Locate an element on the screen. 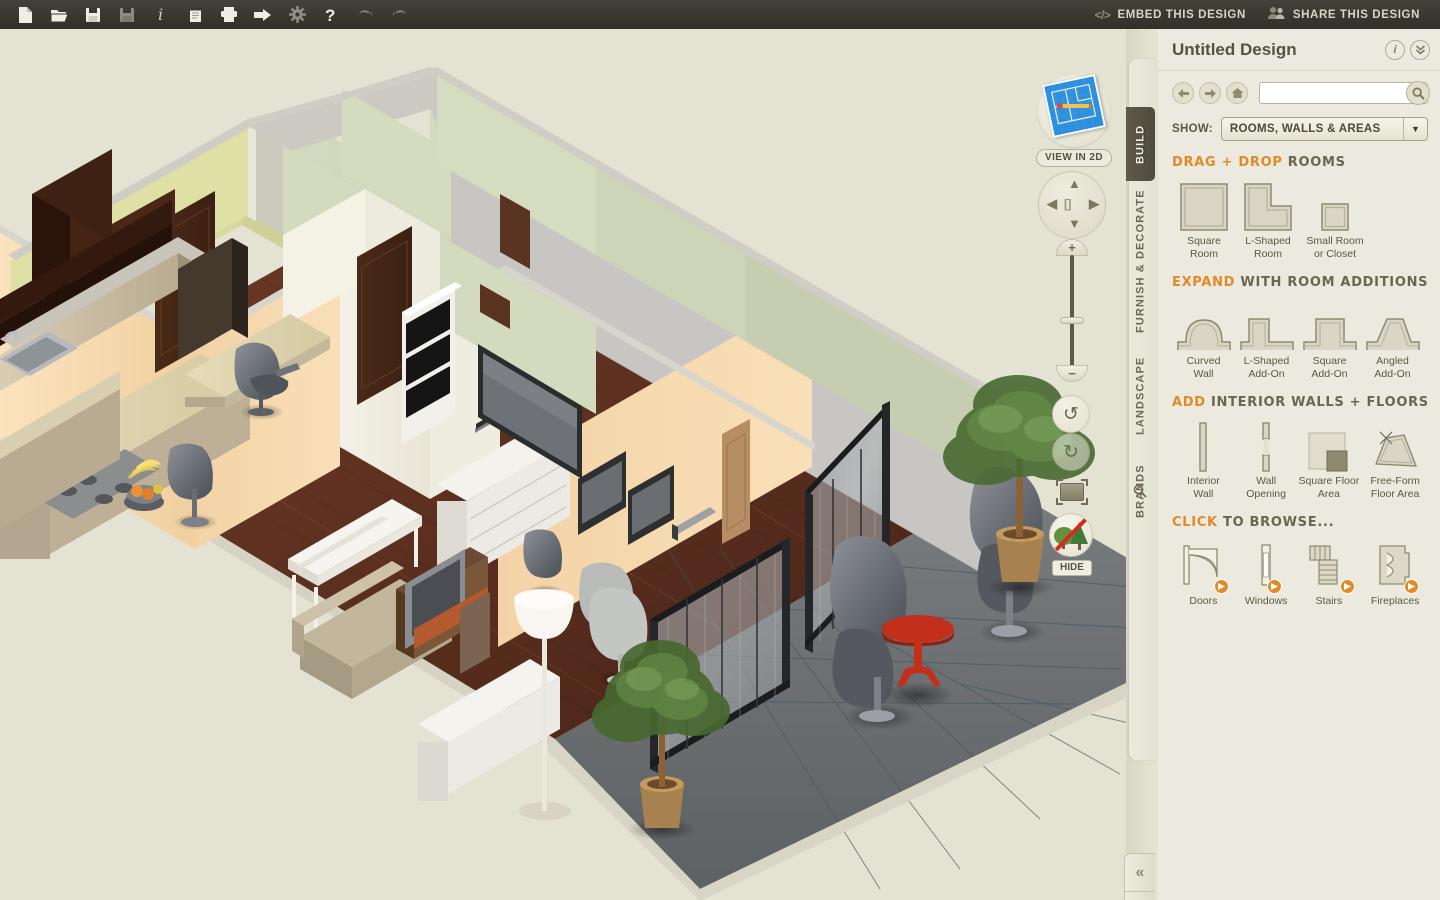 The height and width of the screenshot is (900, 1440). save-as-icon is located at coordinates (127, 14).